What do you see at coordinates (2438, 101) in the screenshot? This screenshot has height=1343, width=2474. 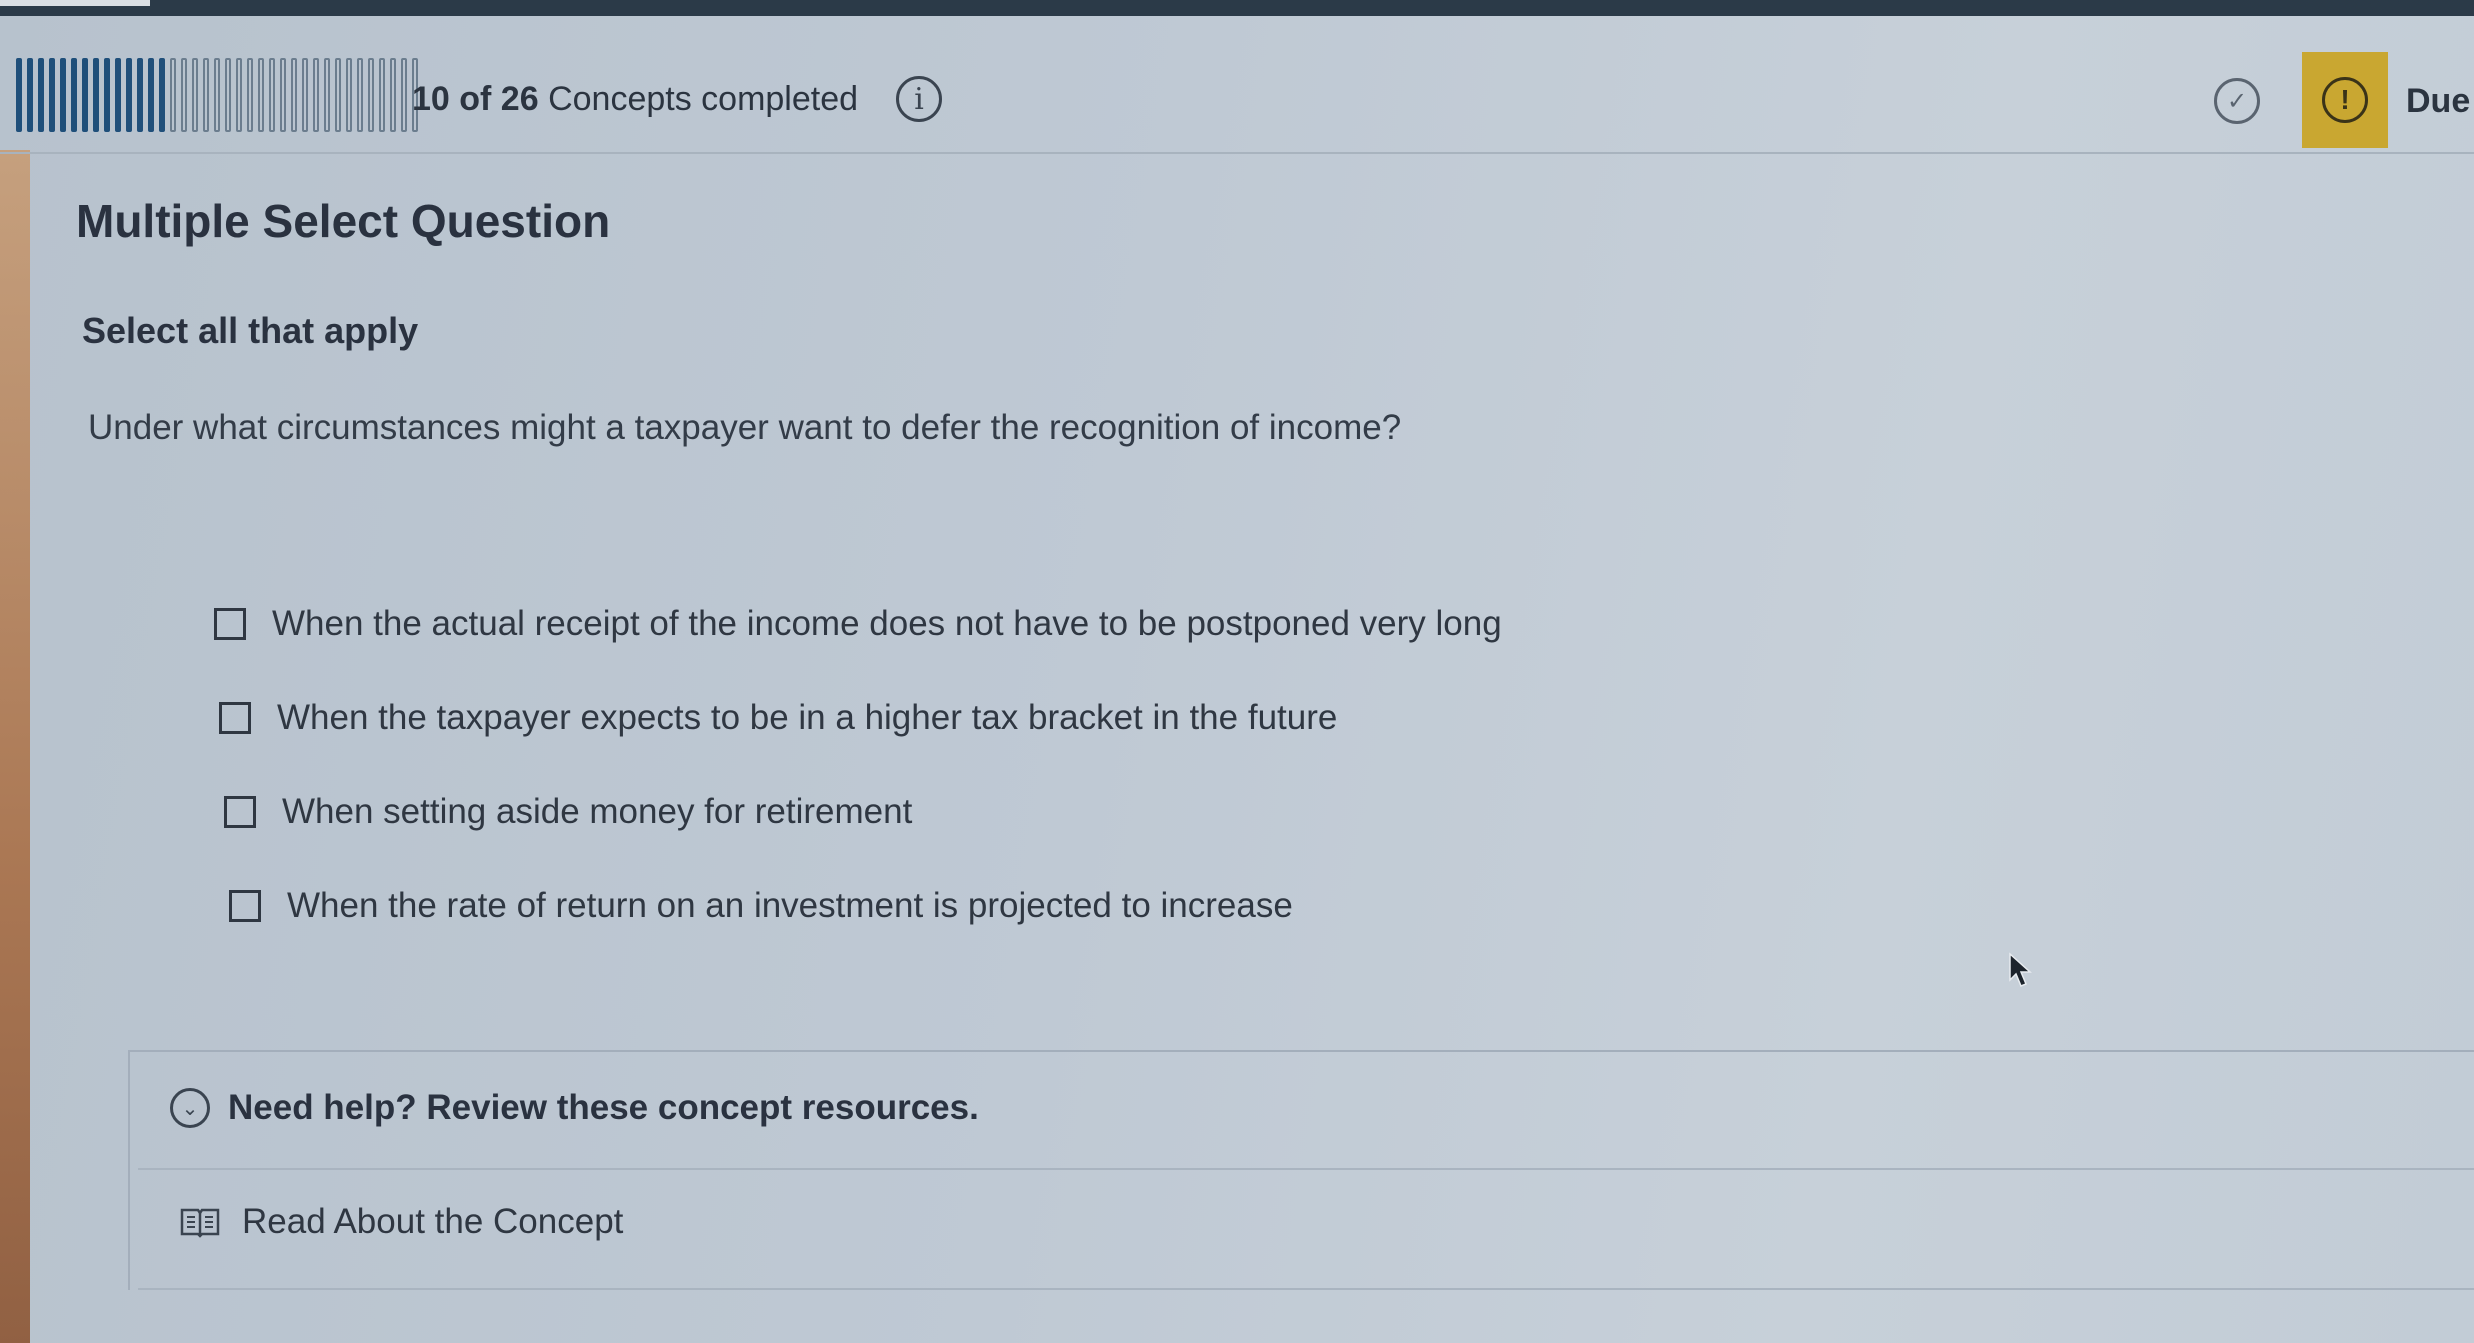 I see `due-label: Due` at bounding box center [2438, 101].